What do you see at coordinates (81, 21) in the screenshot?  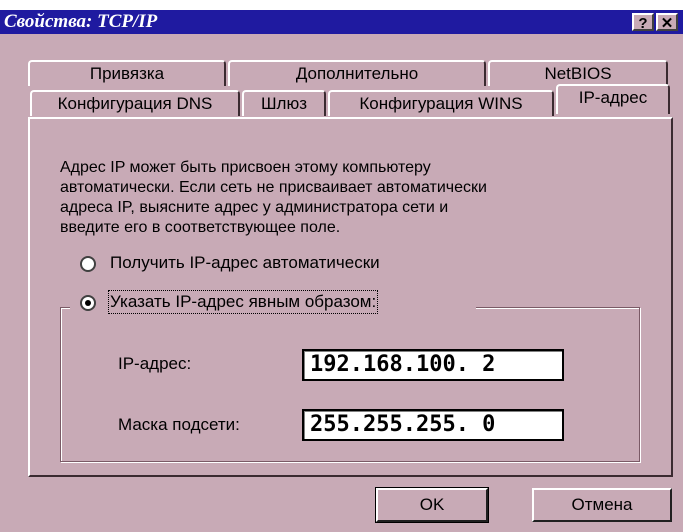 I see `window-title: Свойства: TCP/IP` at bounding box center [81, 21].